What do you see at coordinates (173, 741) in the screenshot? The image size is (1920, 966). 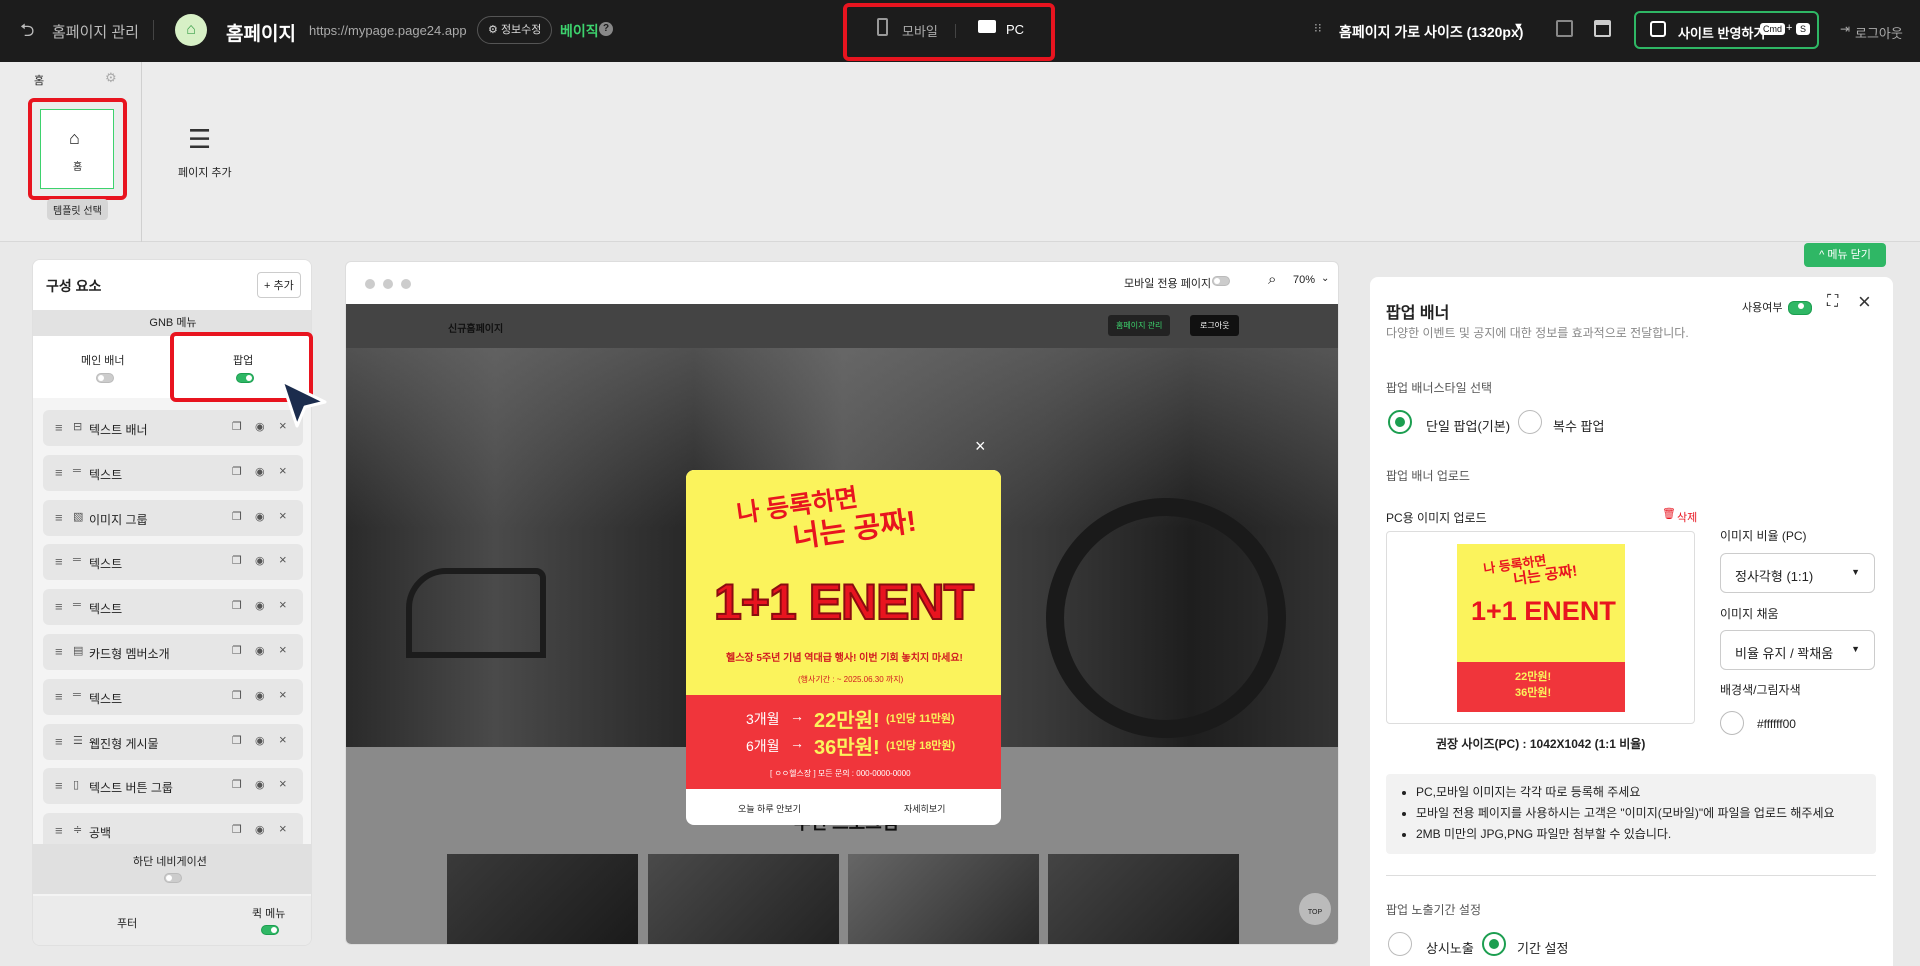 I see `component-item: ≡ ☰ 웹진형 게시물 ❐ ◉ ×` at bounding box center [173, 741].